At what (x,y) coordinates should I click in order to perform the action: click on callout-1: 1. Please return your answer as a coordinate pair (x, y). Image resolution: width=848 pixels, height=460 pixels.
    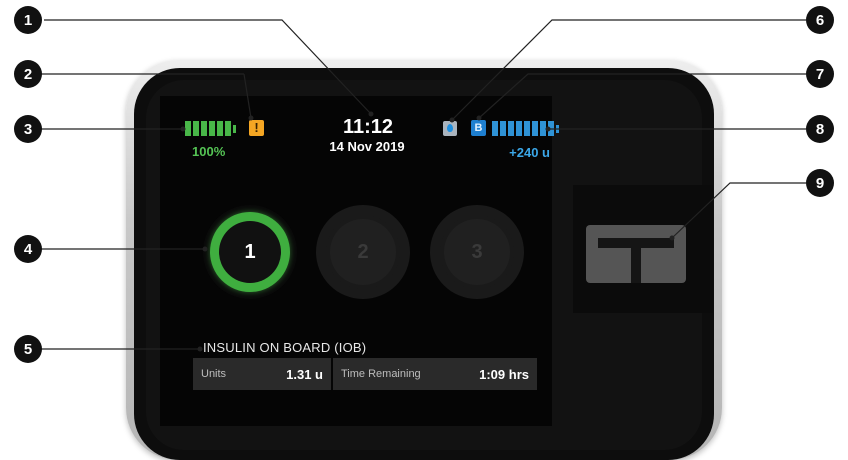
    Looking at the image, I should click on (28, 20).